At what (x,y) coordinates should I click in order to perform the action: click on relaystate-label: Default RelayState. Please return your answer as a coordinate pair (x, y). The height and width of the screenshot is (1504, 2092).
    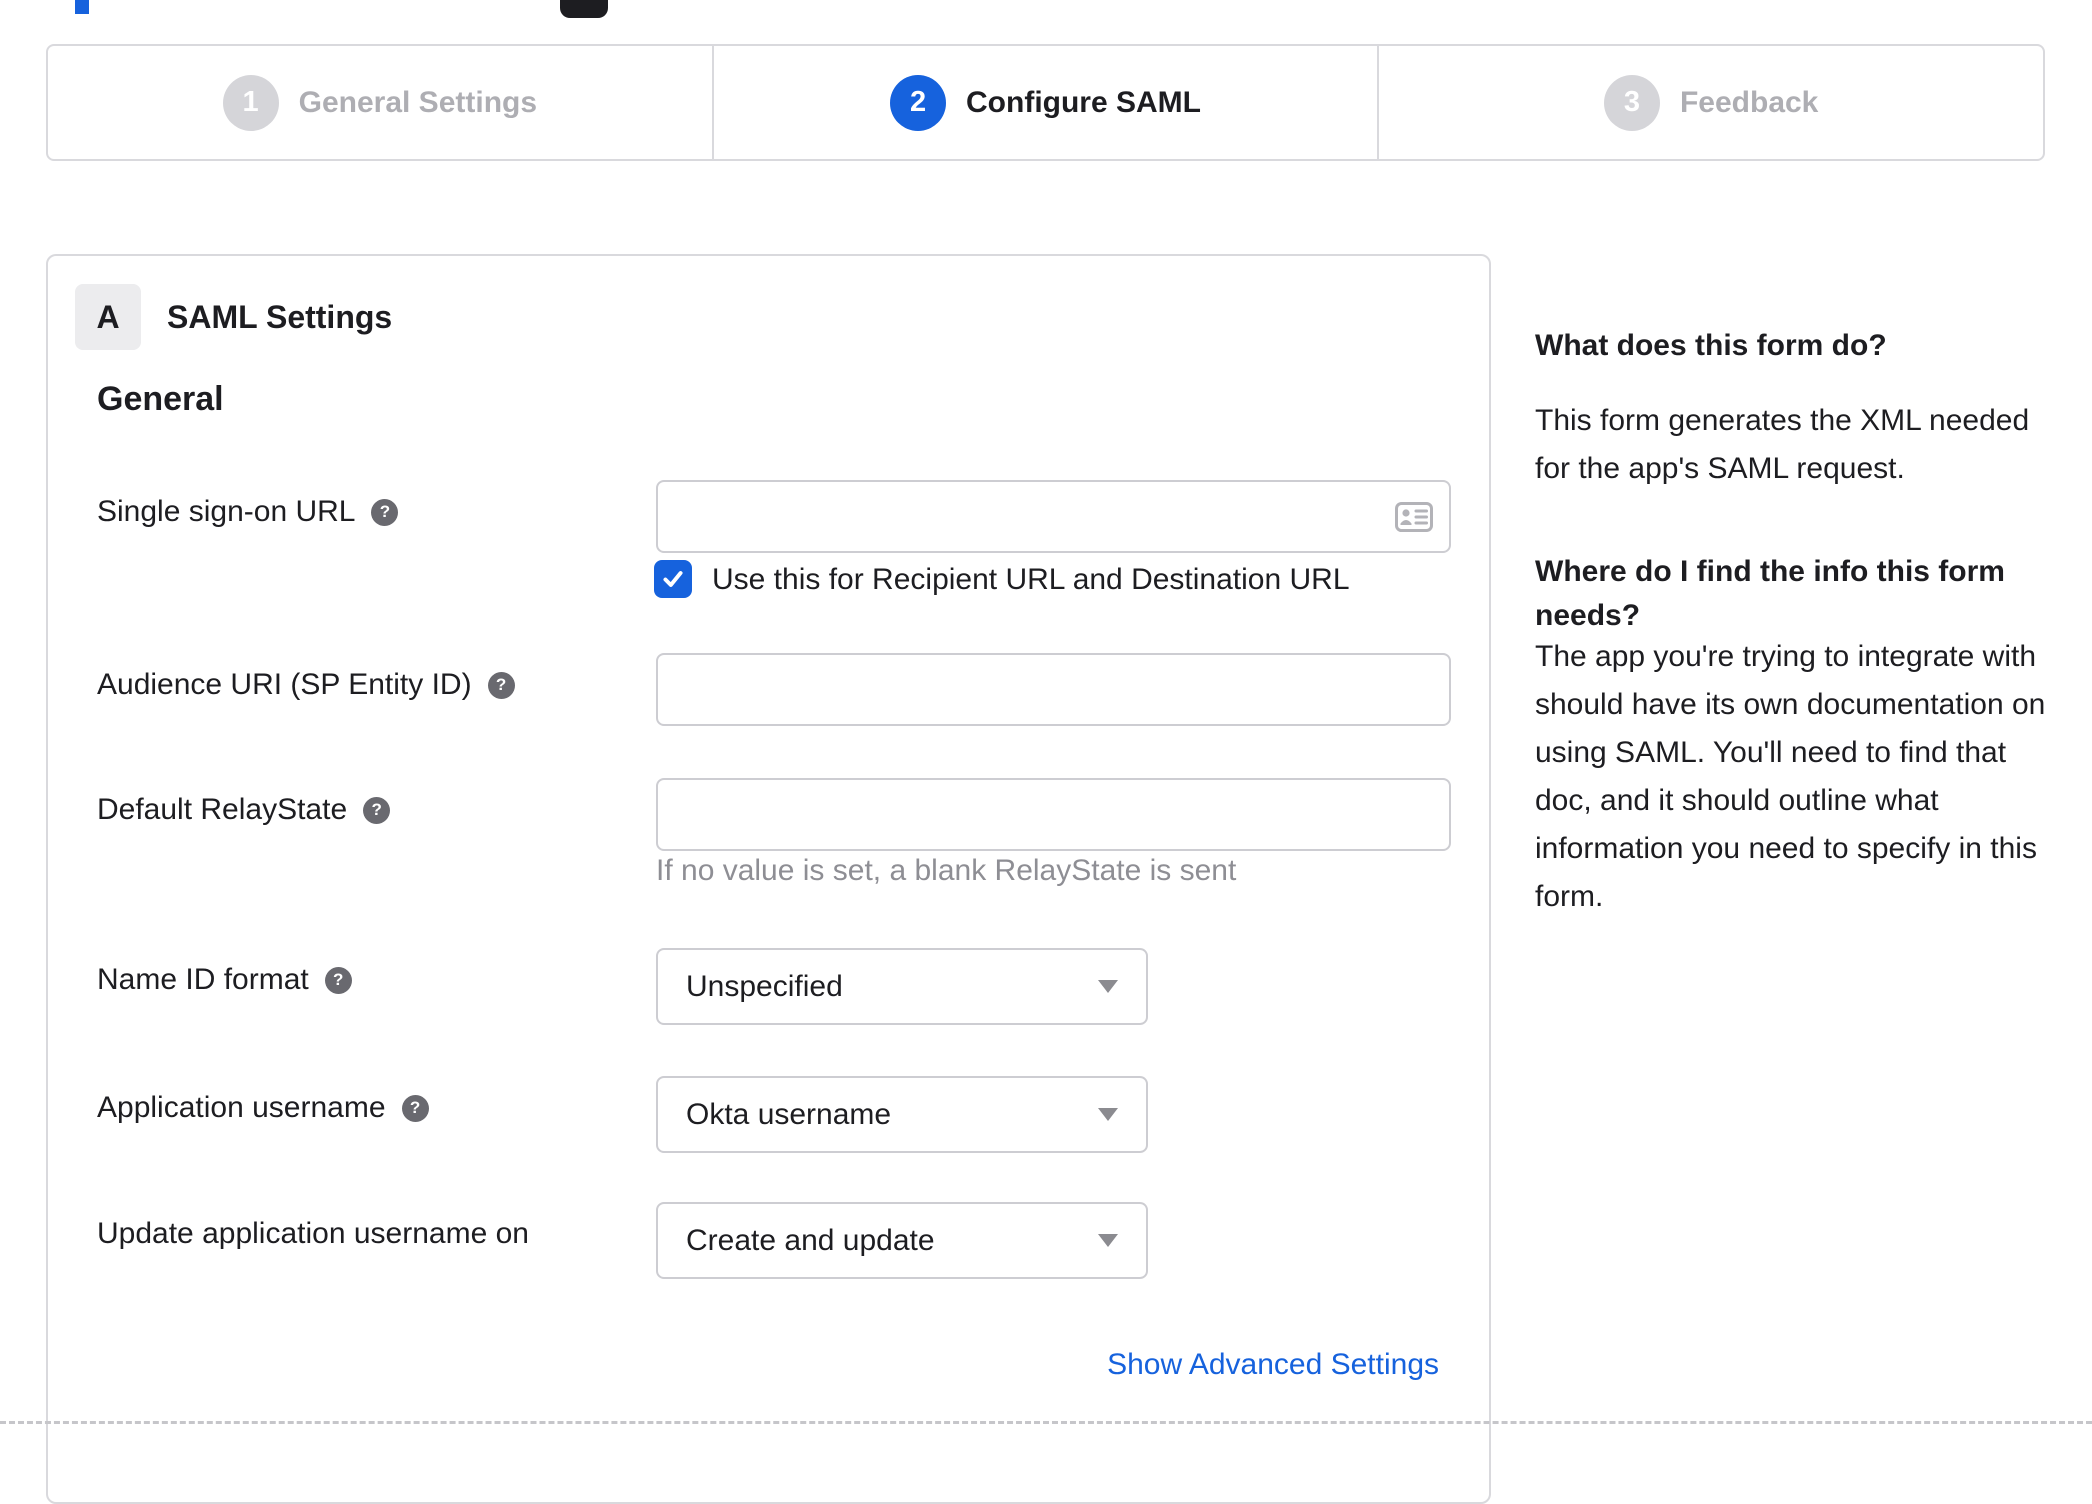
    Looking at the image, I should click on (222, 809).